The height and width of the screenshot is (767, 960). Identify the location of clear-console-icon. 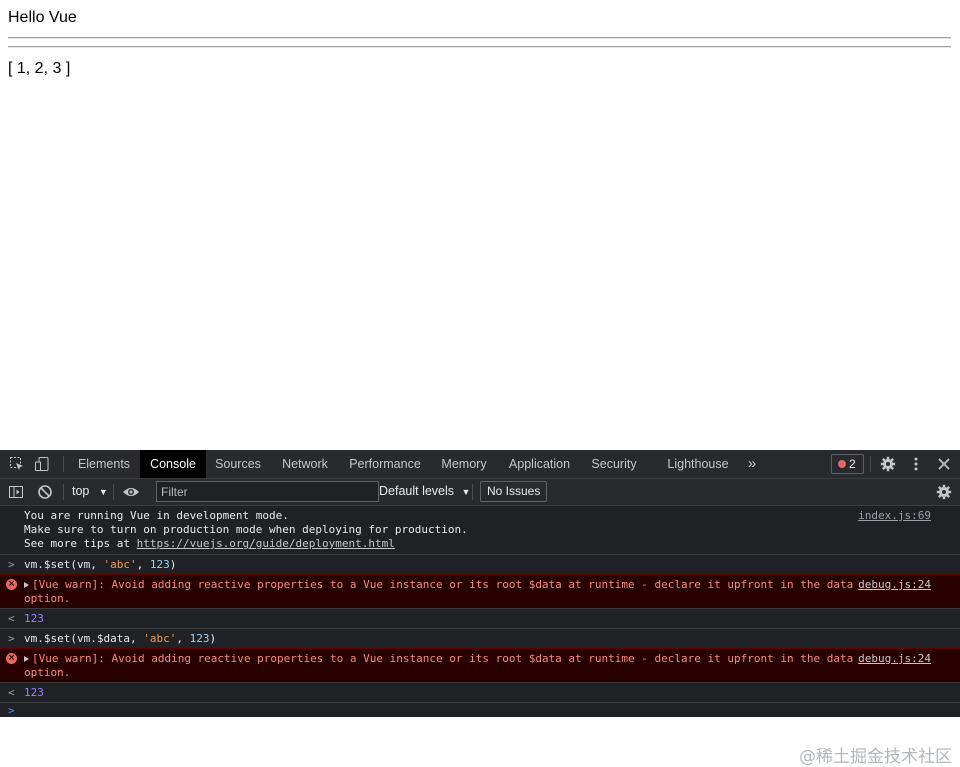
(45, 492).